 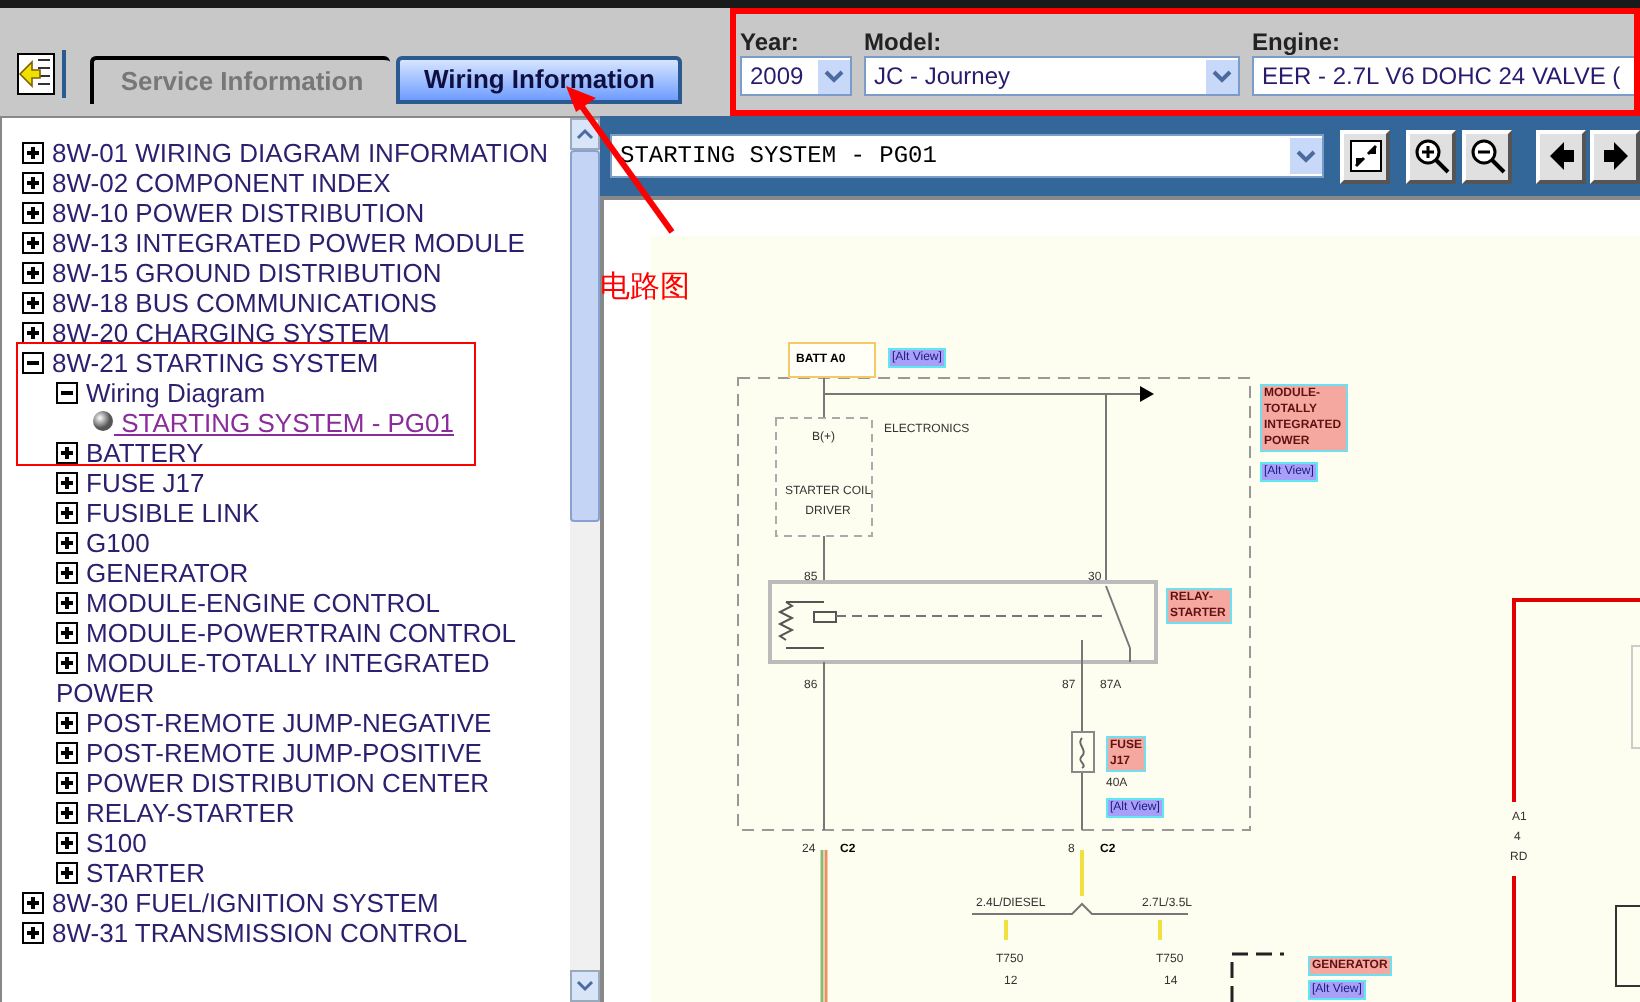 What do you see at coordinates (284, 423) in the screenshot?
I see `tree-link: STARTING SYSTEM - PG01` at bounding box center [284, 423].